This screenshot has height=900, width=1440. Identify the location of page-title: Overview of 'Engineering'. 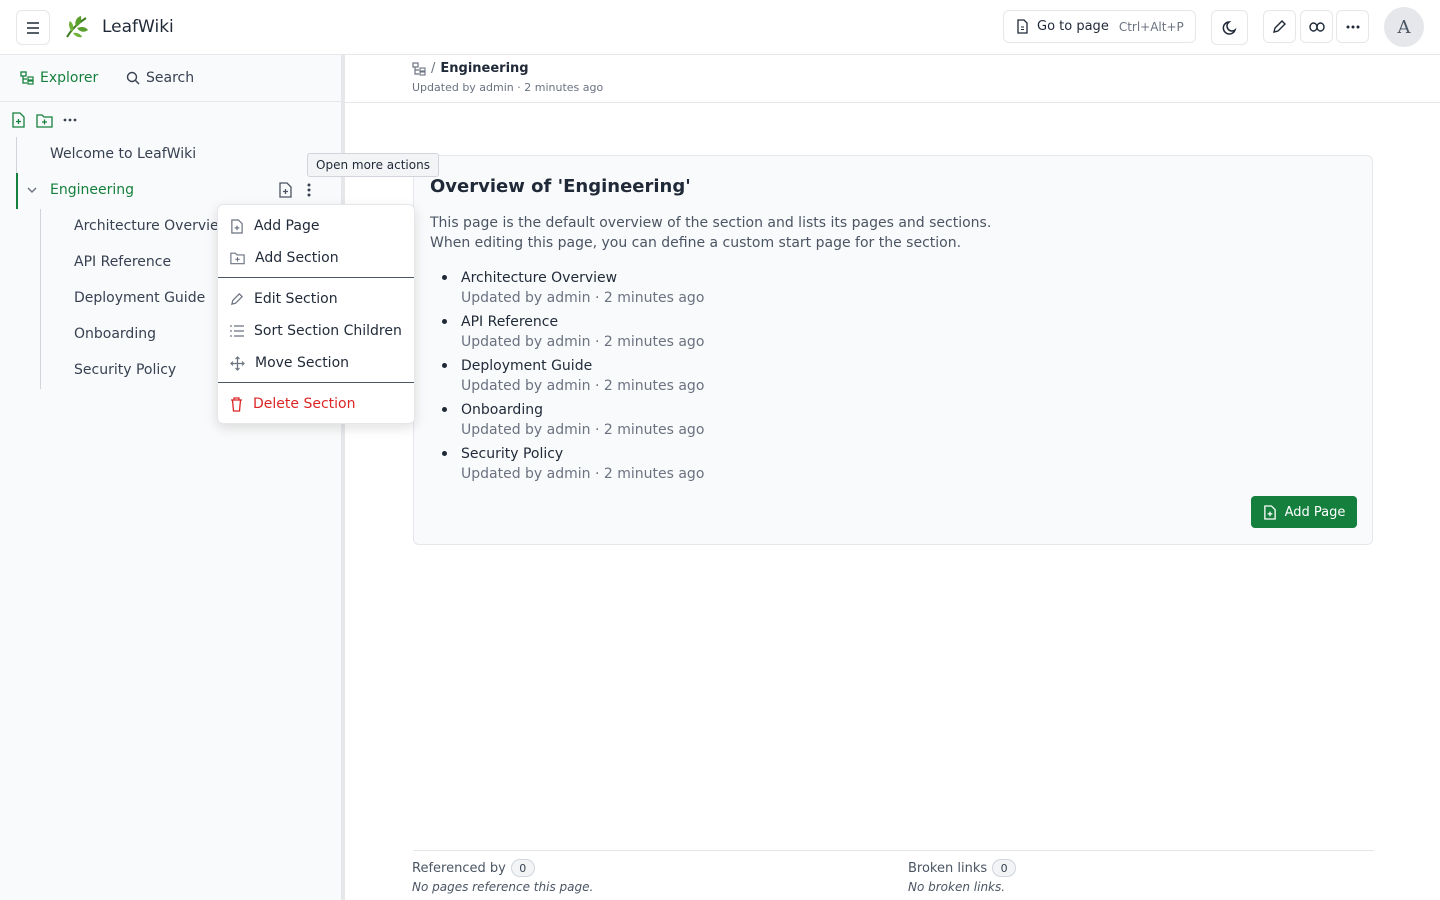
(560, 186).